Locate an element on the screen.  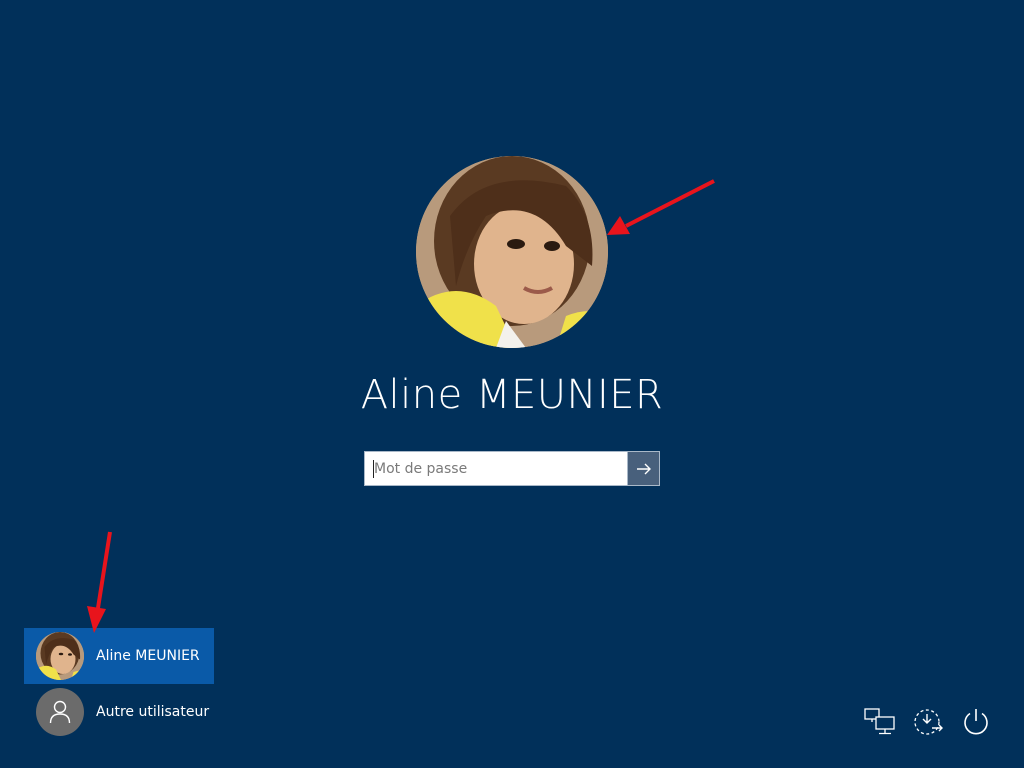
generic-user-avatar is located at coordinates (60, 712).